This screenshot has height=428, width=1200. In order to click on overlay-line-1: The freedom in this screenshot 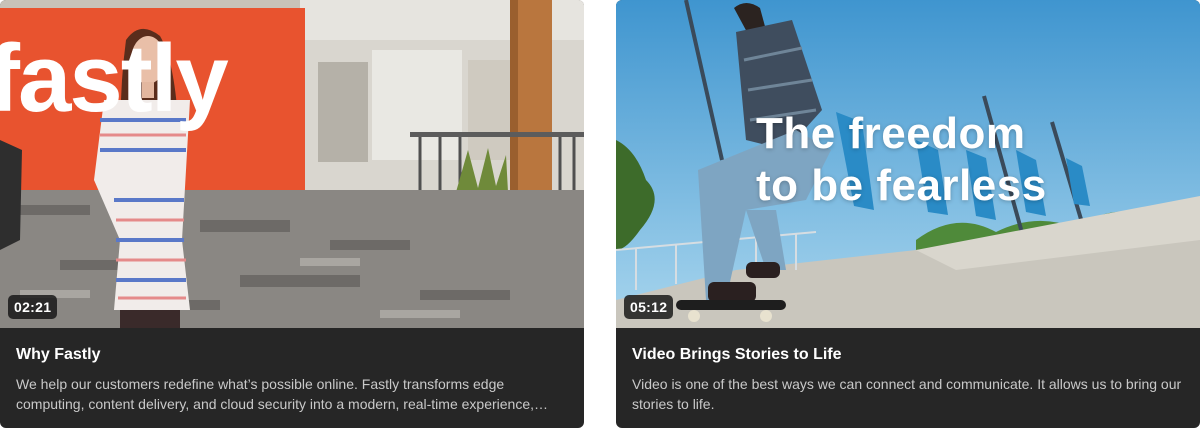, I will do `click(891, 133)`.